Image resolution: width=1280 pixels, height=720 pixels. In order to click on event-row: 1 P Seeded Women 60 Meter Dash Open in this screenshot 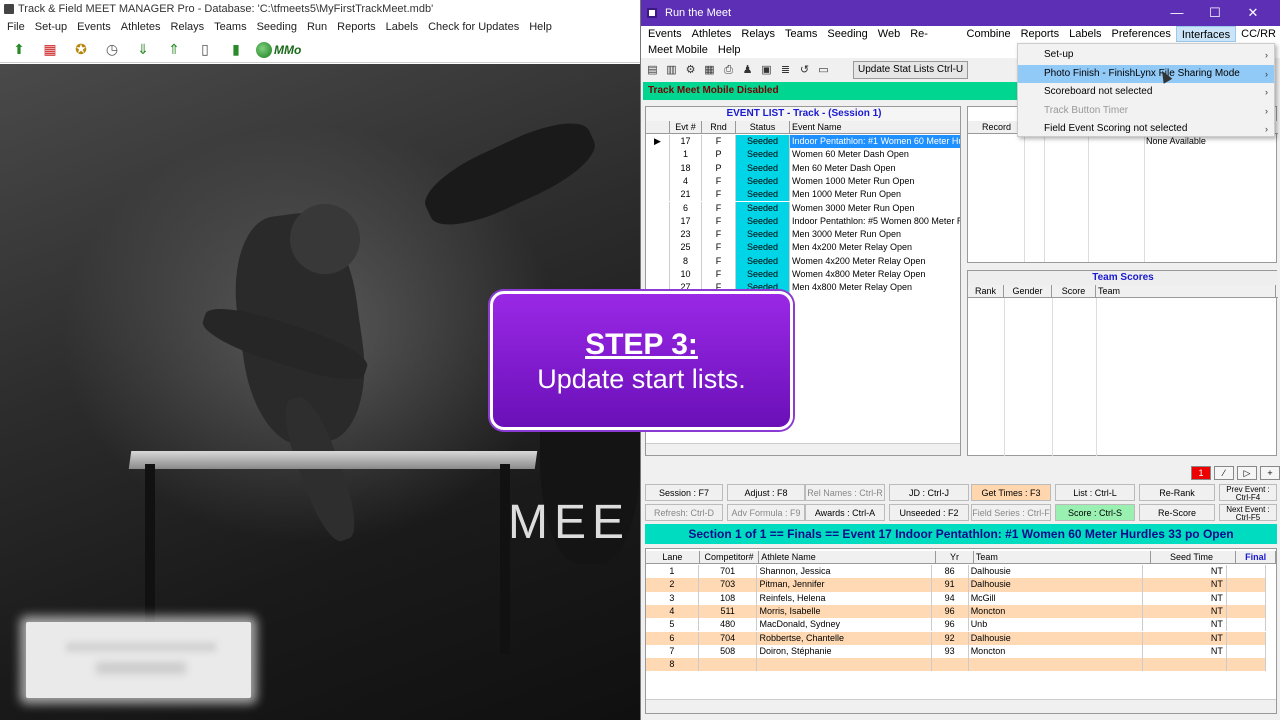, I will do `click(803, 155)`.